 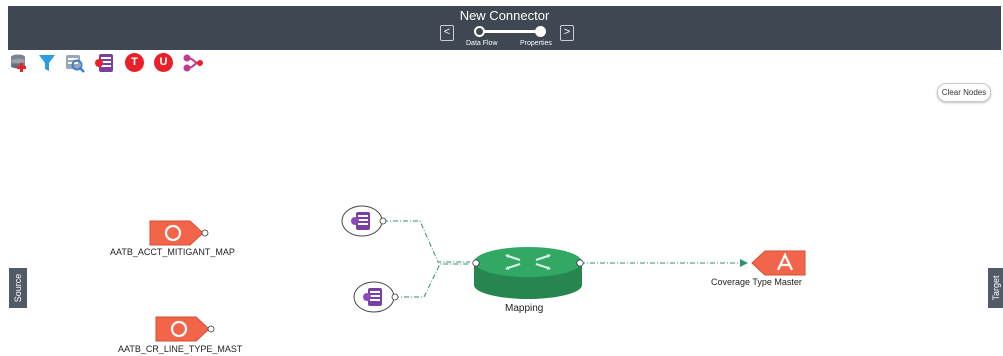 I want to click on source-node-2-label: AATB_CR_LINE_TYPE_MAST, so click(x=180, y=349).